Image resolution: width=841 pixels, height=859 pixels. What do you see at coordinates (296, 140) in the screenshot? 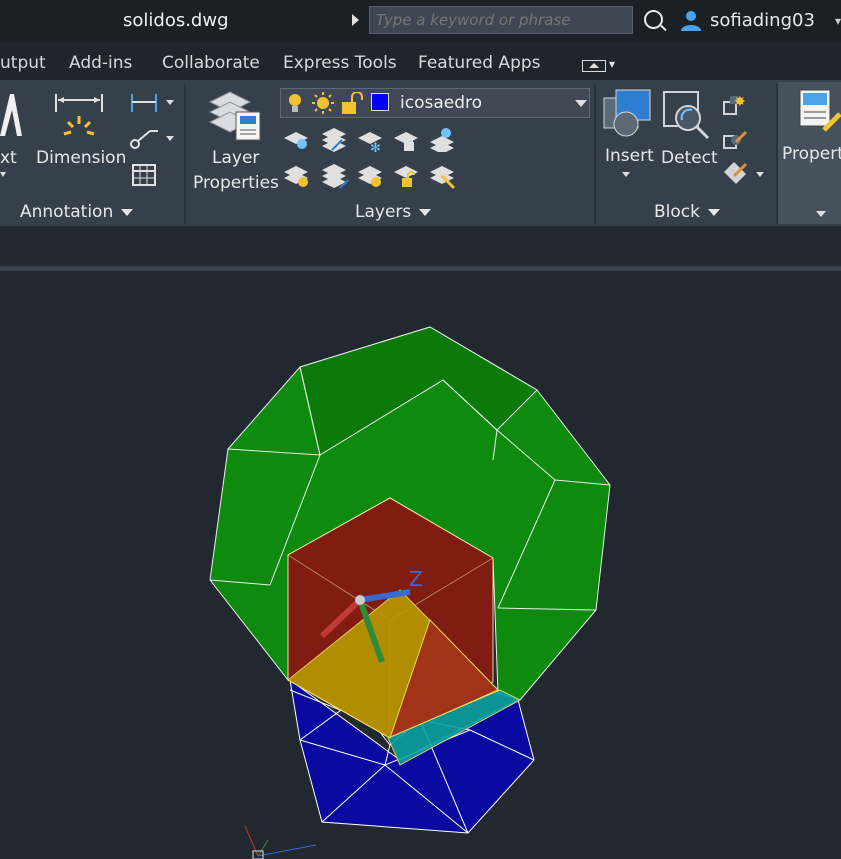
I see `layer-off-icon` at bounding box center [296, 140].